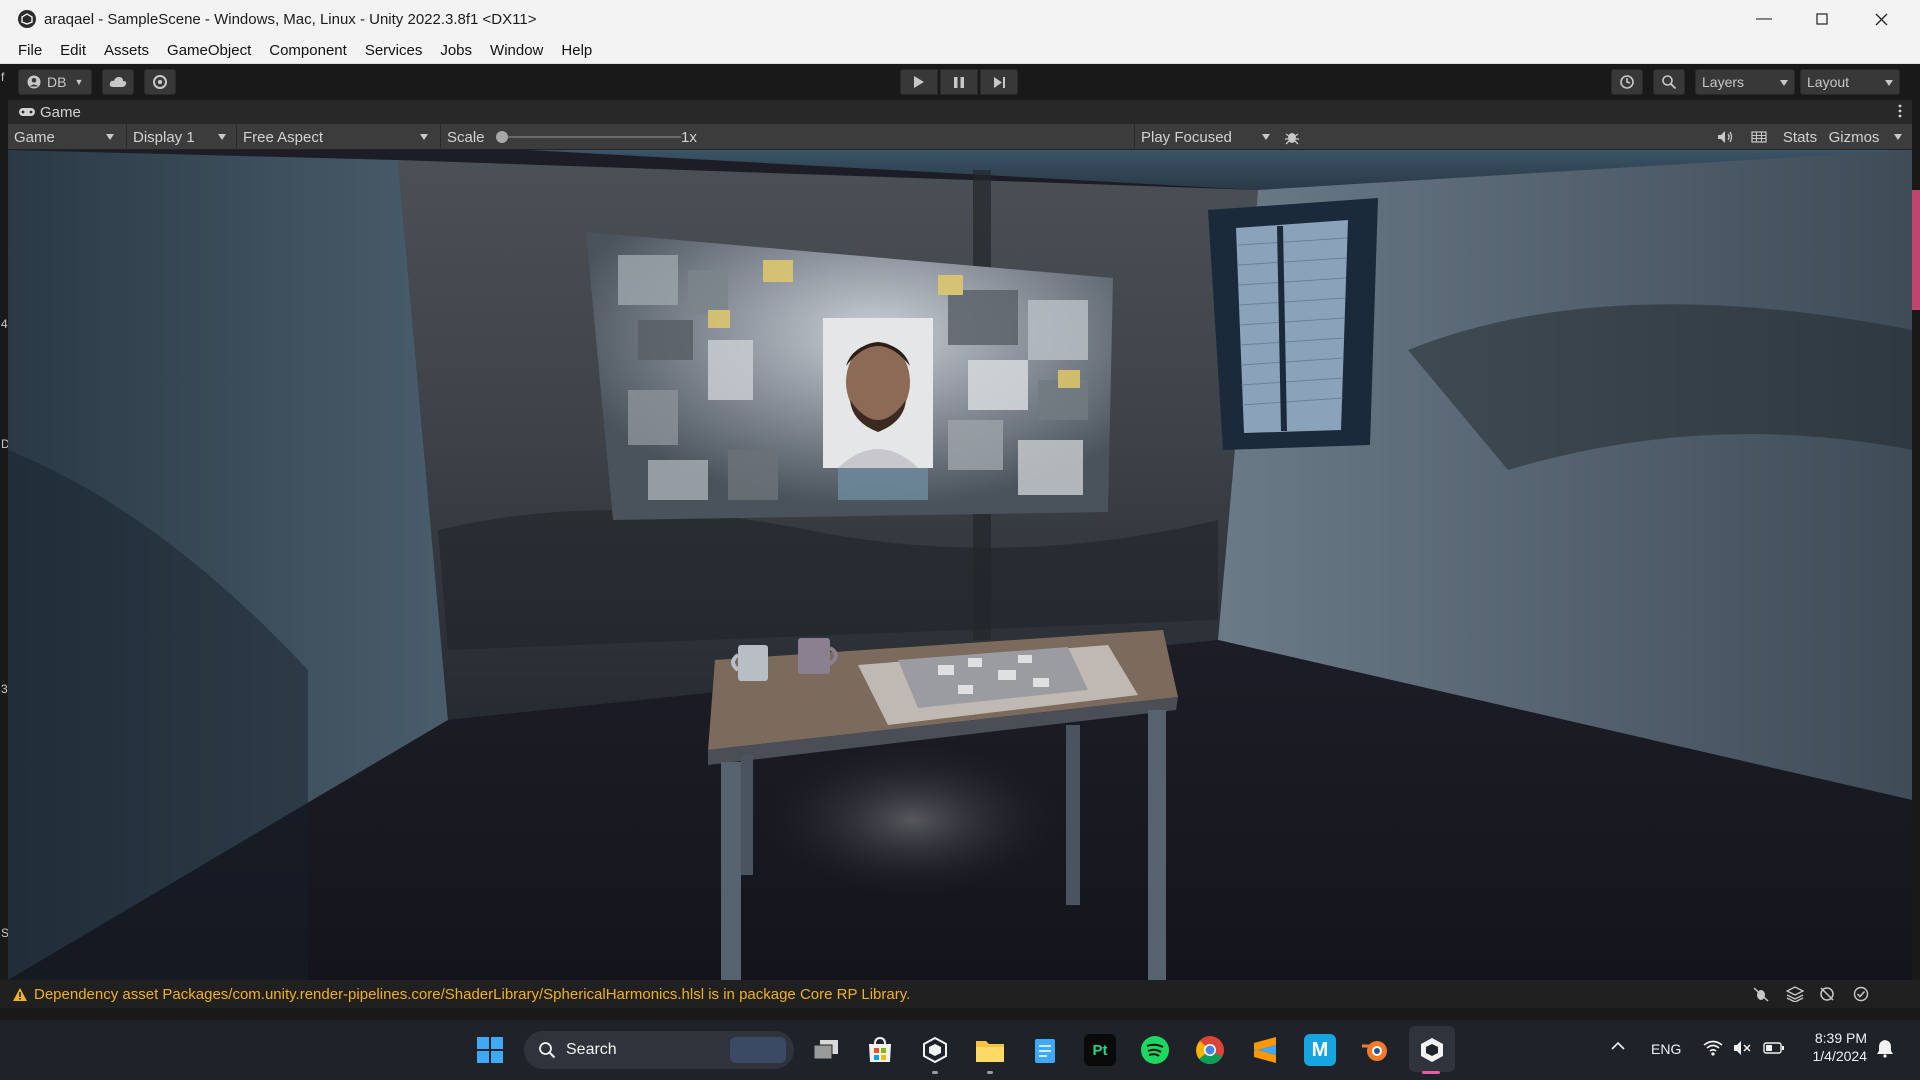 The image size is (1920, 1080). I want to click on play-mode-dropdown: Play Focused, so click(1205, 137).